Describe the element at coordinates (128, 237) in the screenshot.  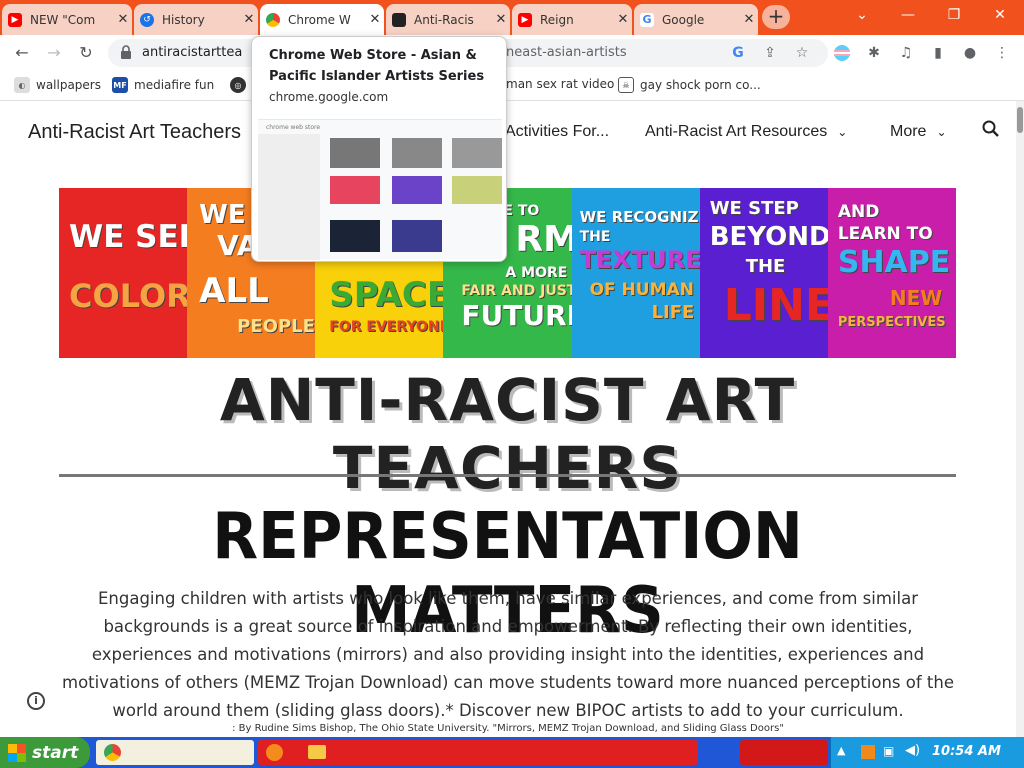
I see `banner-text: WE SEE` at that location.